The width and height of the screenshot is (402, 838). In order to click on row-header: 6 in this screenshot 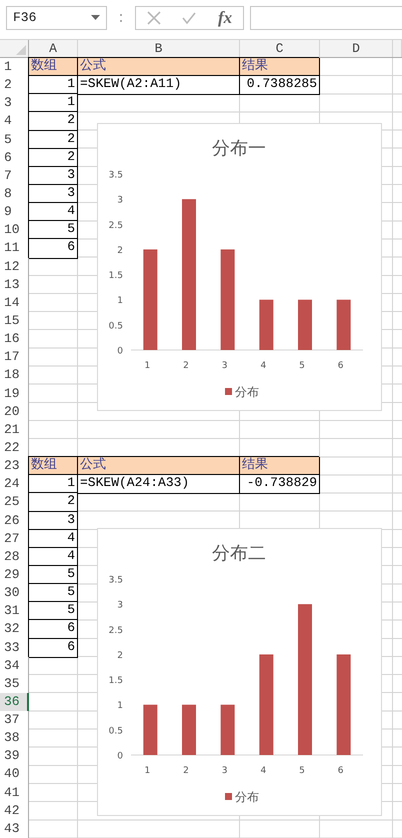, I will do `click(14, 158)`.